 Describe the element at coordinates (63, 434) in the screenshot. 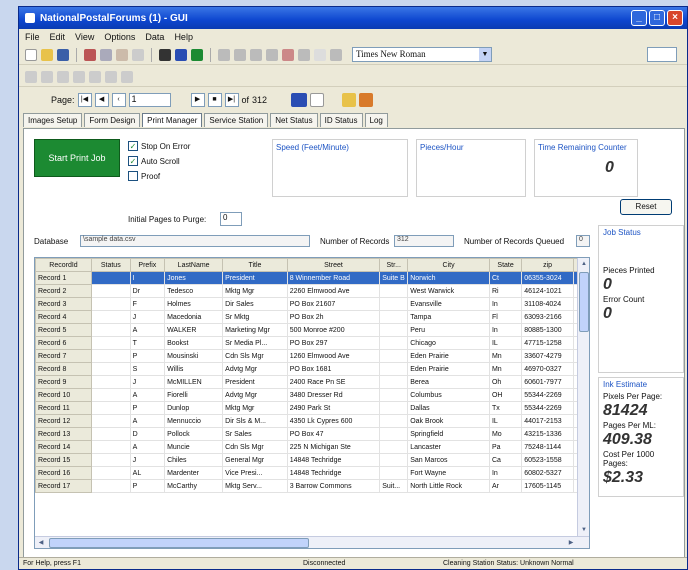

I see `row-header-cell: Record 13` at that location.